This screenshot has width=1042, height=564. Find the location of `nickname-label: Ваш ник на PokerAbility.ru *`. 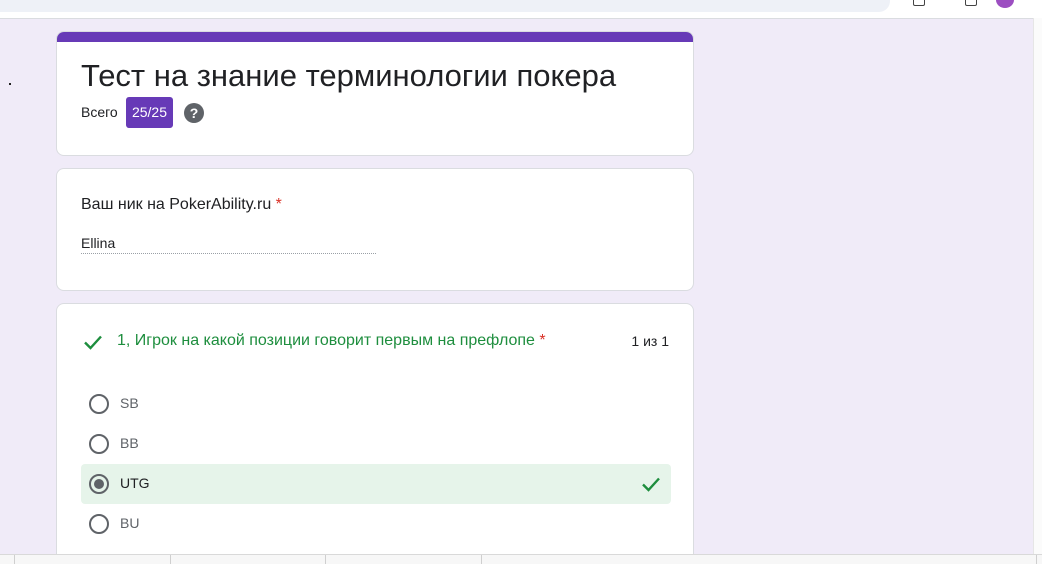

nickname-label: Ваш ник на PokerAbility.ru * is located at coordinates (181, 205).